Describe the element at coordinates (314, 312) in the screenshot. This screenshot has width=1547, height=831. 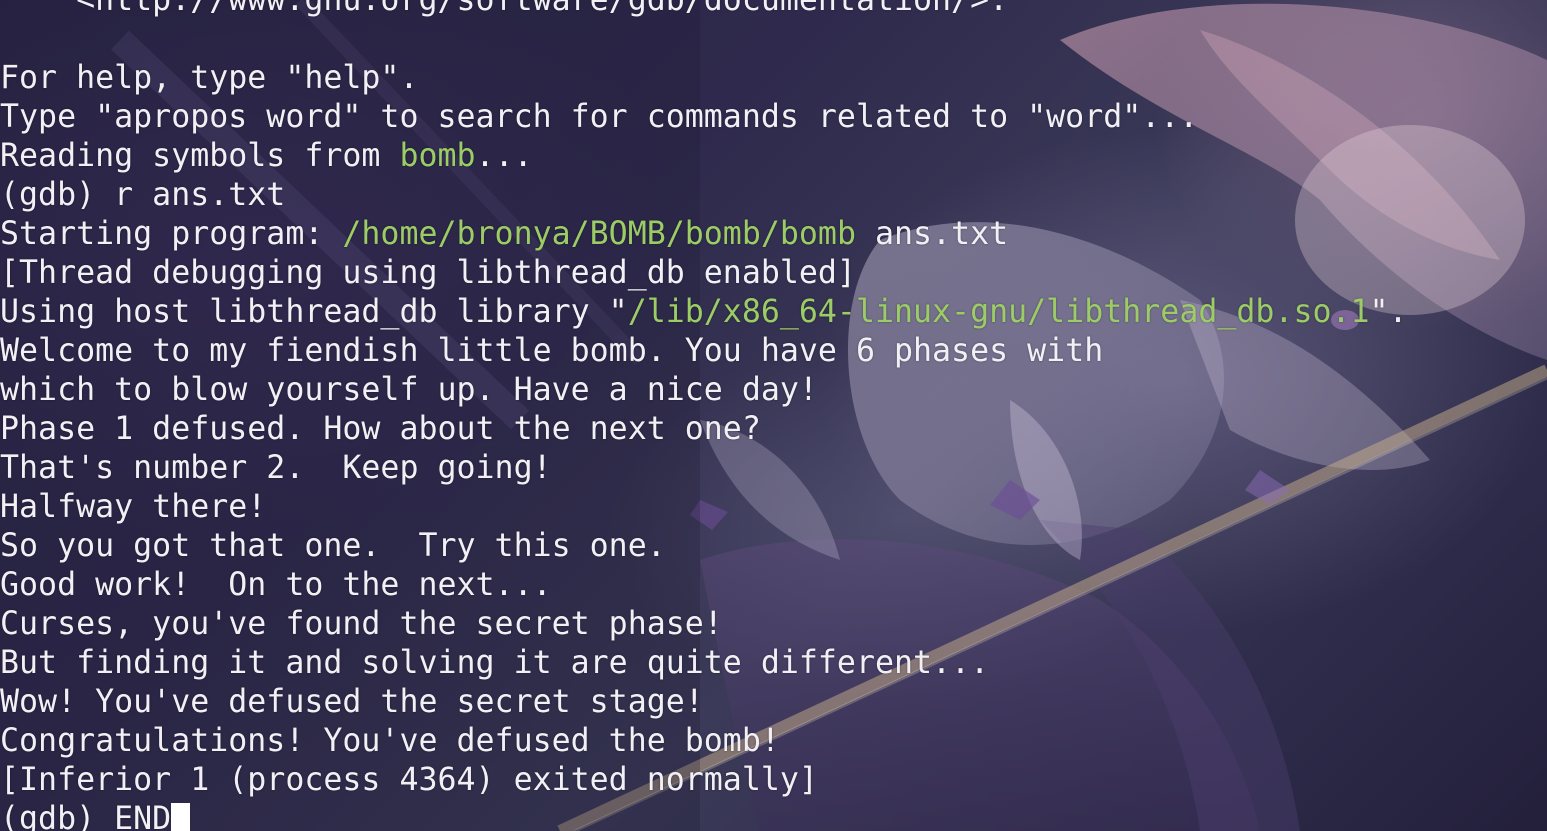
I see `terminal-text: Using host libthread_db library "` at that location.